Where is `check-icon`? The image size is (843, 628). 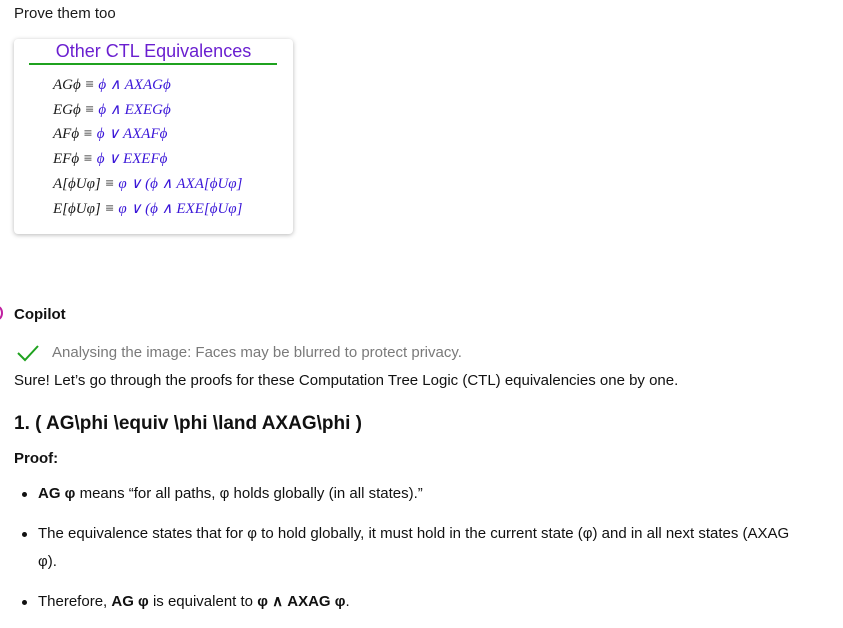 check-icon is located at coordinates (28, 353).